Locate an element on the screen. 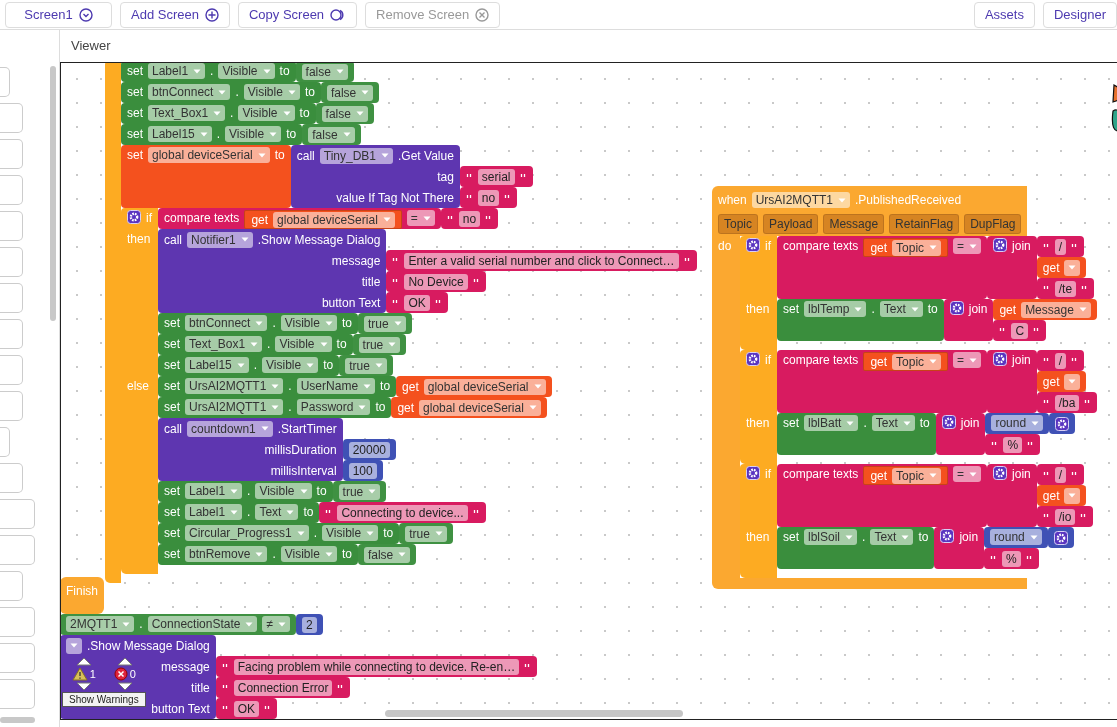 Image resolution: width=1117 pixels, height=727 pixels. toolbar-button: Designer is located at coordinates (1079, 14).